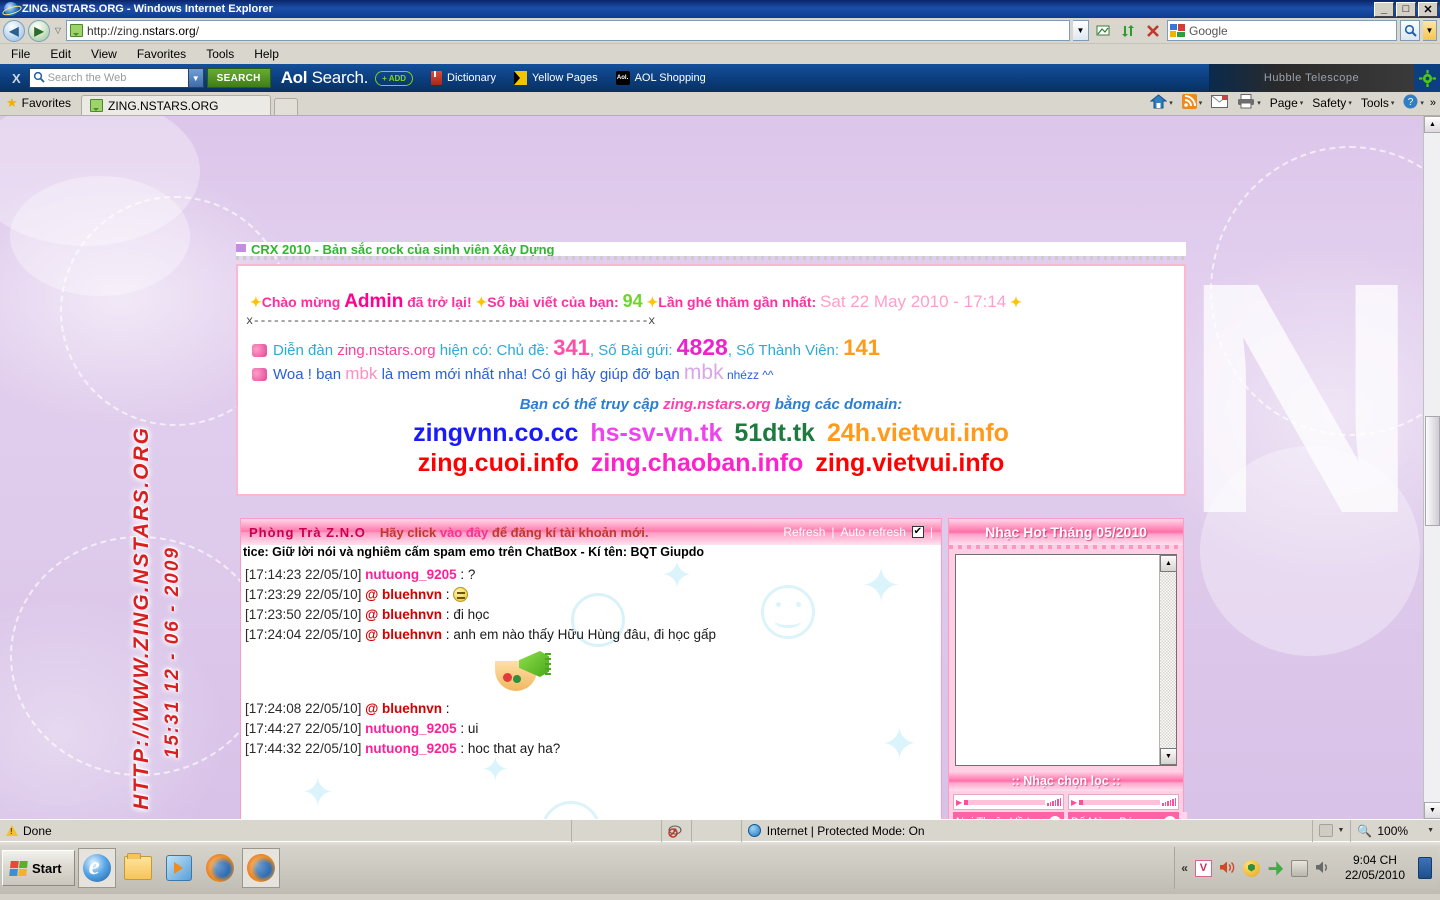 The image size is (1440, 900). I want to click on stop-icon, so click(1153, 31).